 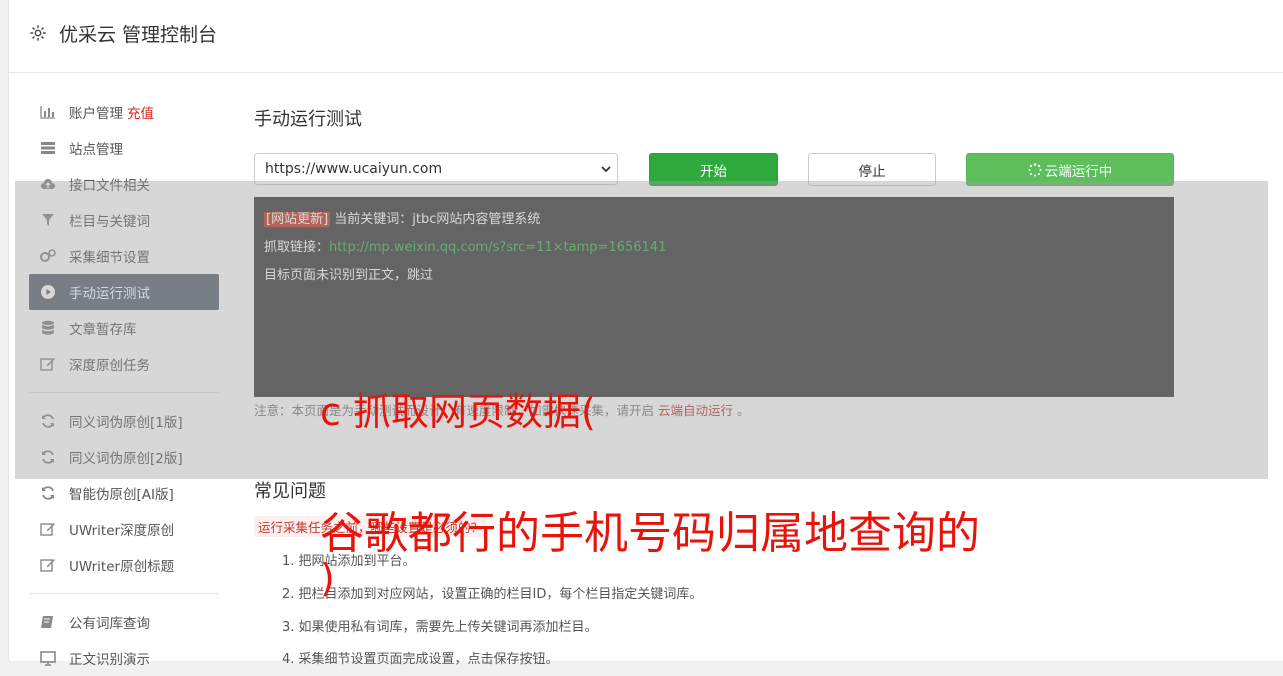 What do you see at coordinates (290, 491) in the screenshot?
I see `faq-title: 常见问题` at bounding box center [290, 491].